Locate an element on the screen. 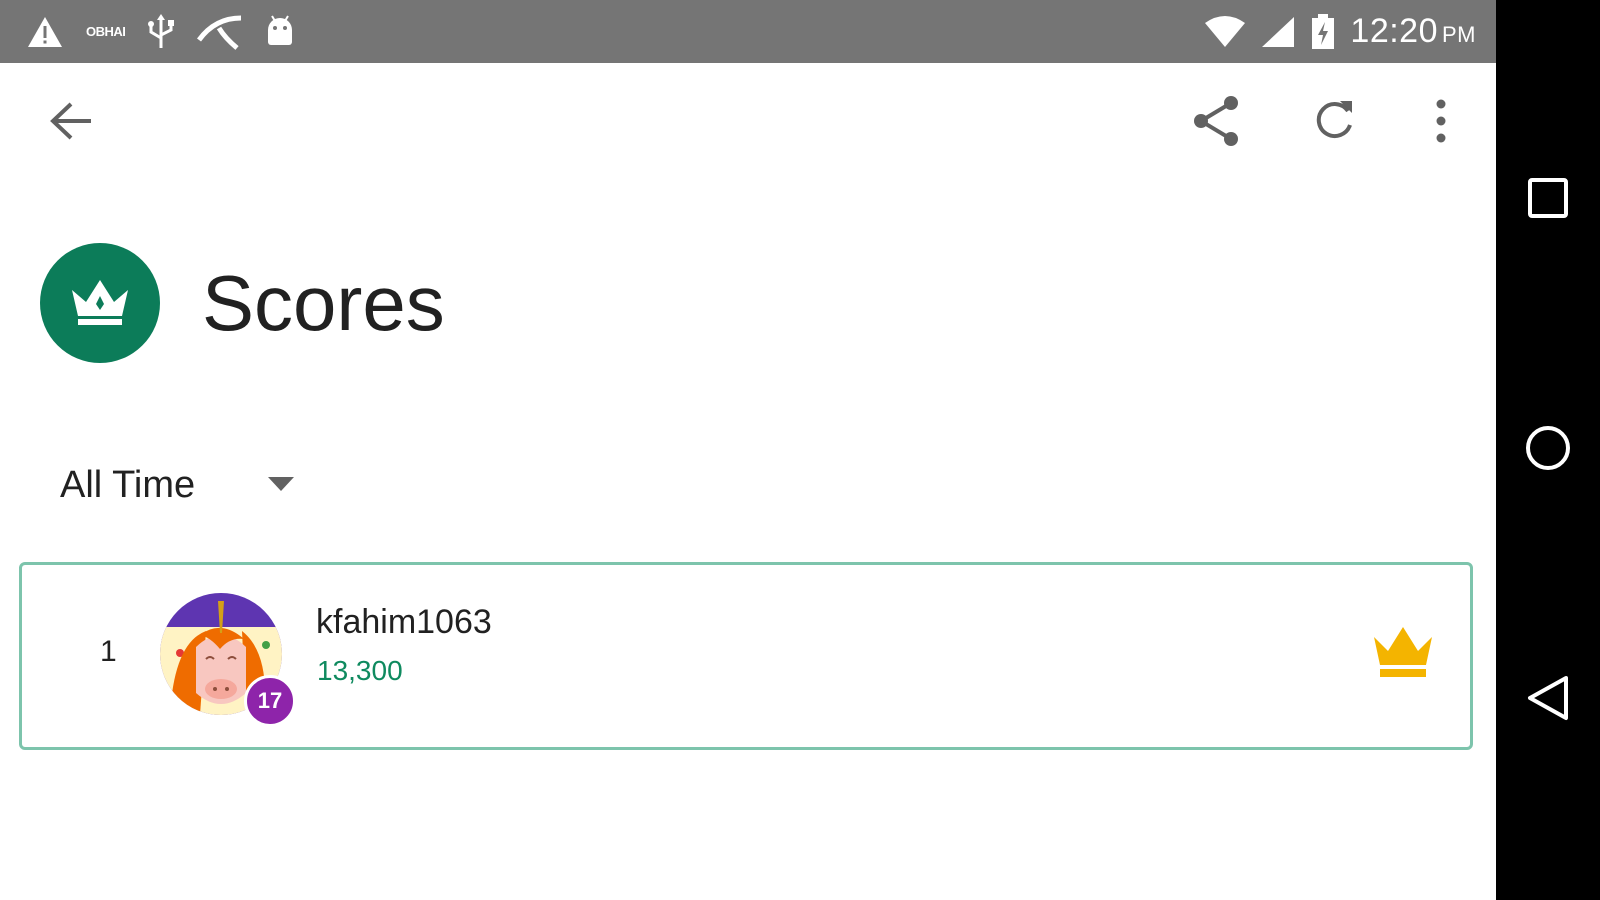 Image resolution: width=1600 pixels, height=900 pixels. status-time-value: 12:20 is located at coordinates (1394, 31).